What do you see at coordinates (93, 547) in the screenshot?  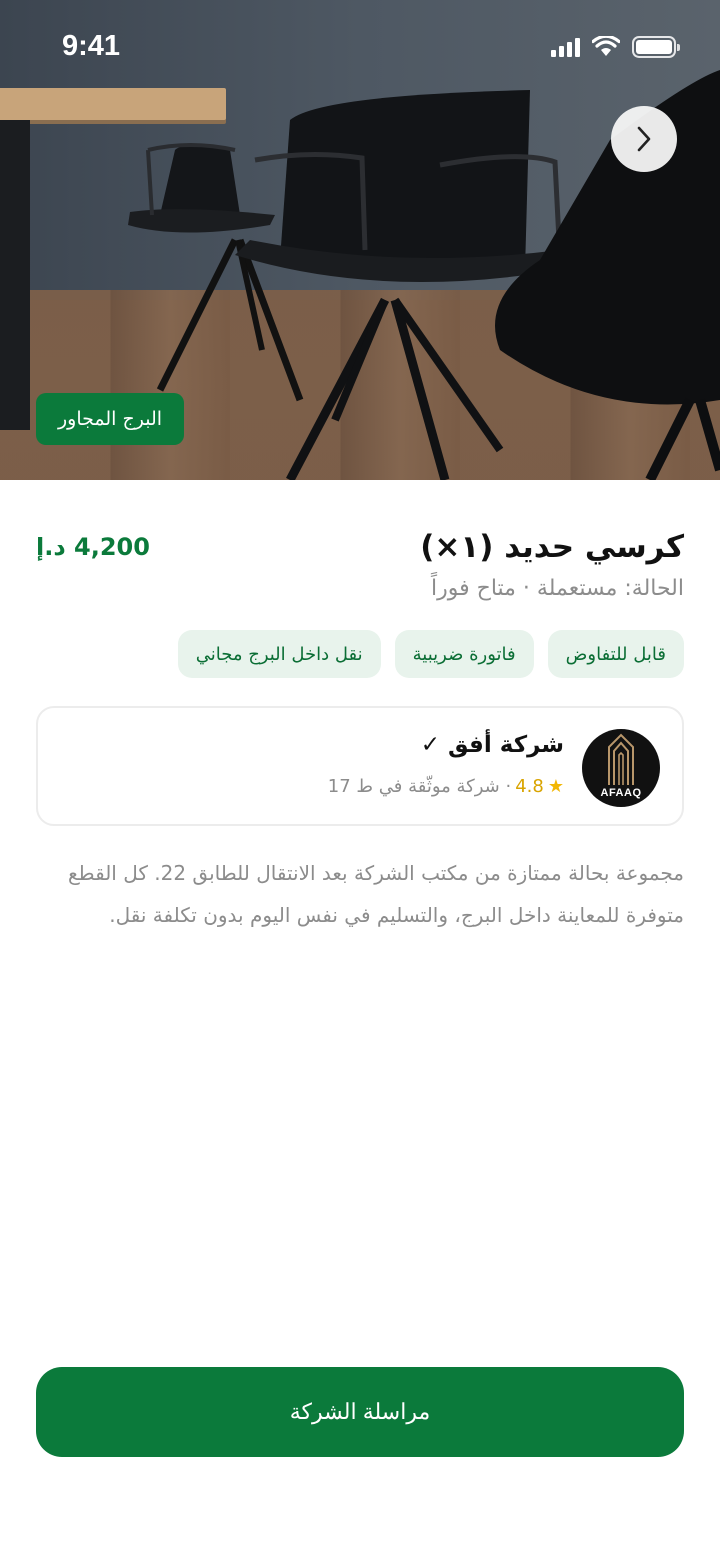 I see `price: 4,200 د.إ` at bounding box center [93, 547].